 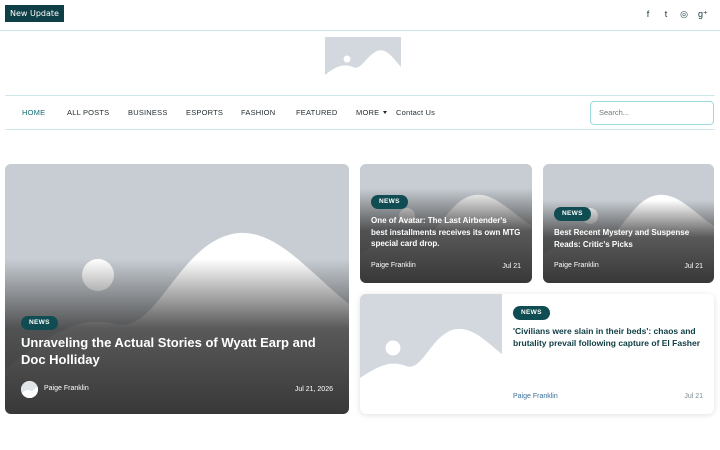 I want to click on nav-business: BUSINESS, so click(x=148, y=113).